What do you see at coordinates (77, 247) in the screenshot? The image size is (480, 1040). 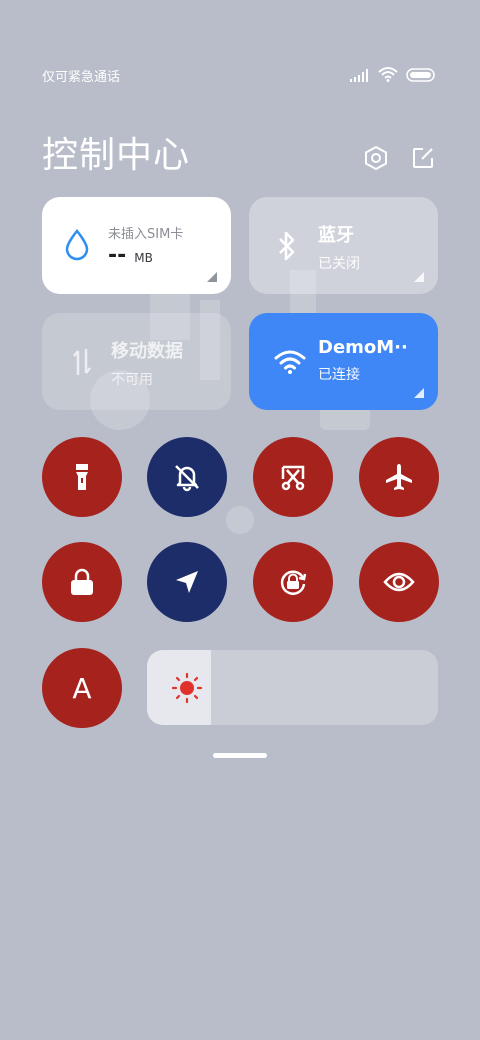 I see `water-drop-icon` at bounding box center [77, 247].